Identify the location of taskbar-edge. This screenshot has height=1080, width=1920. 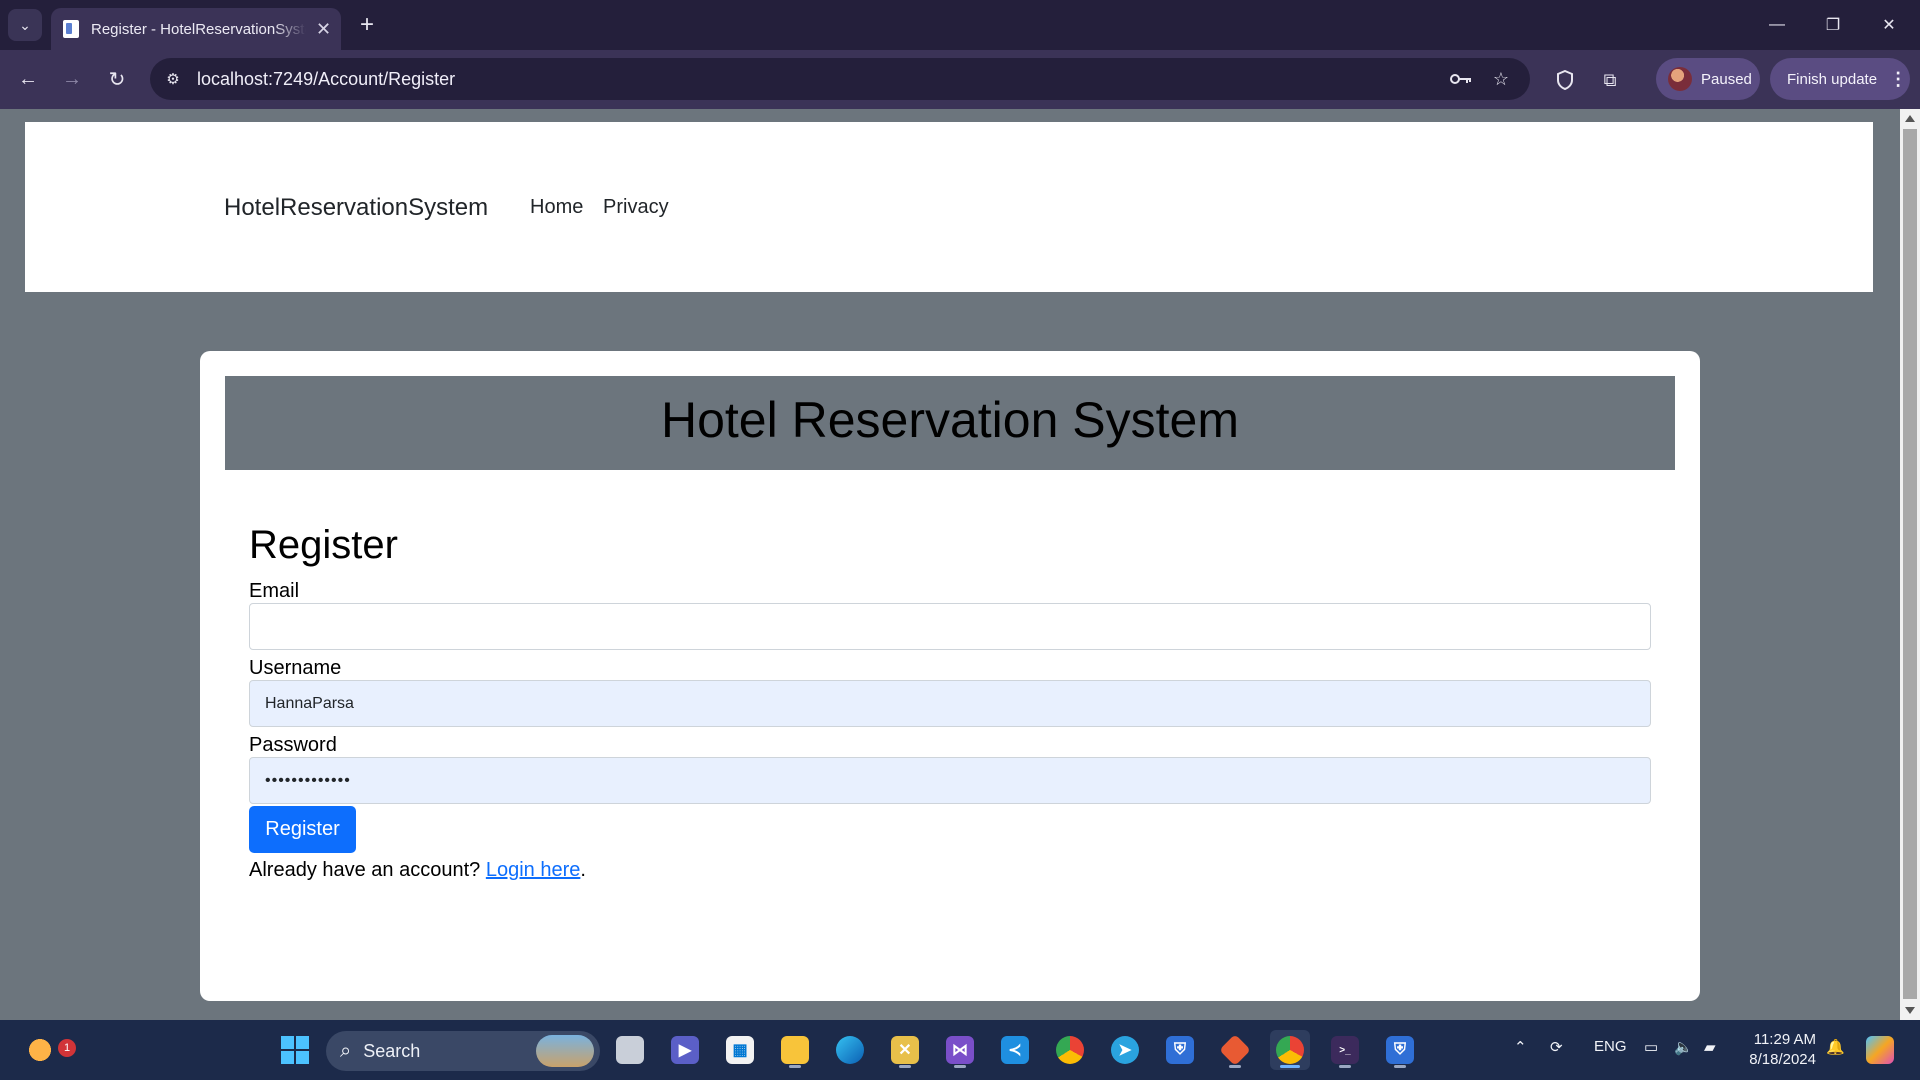
(850, 1050).